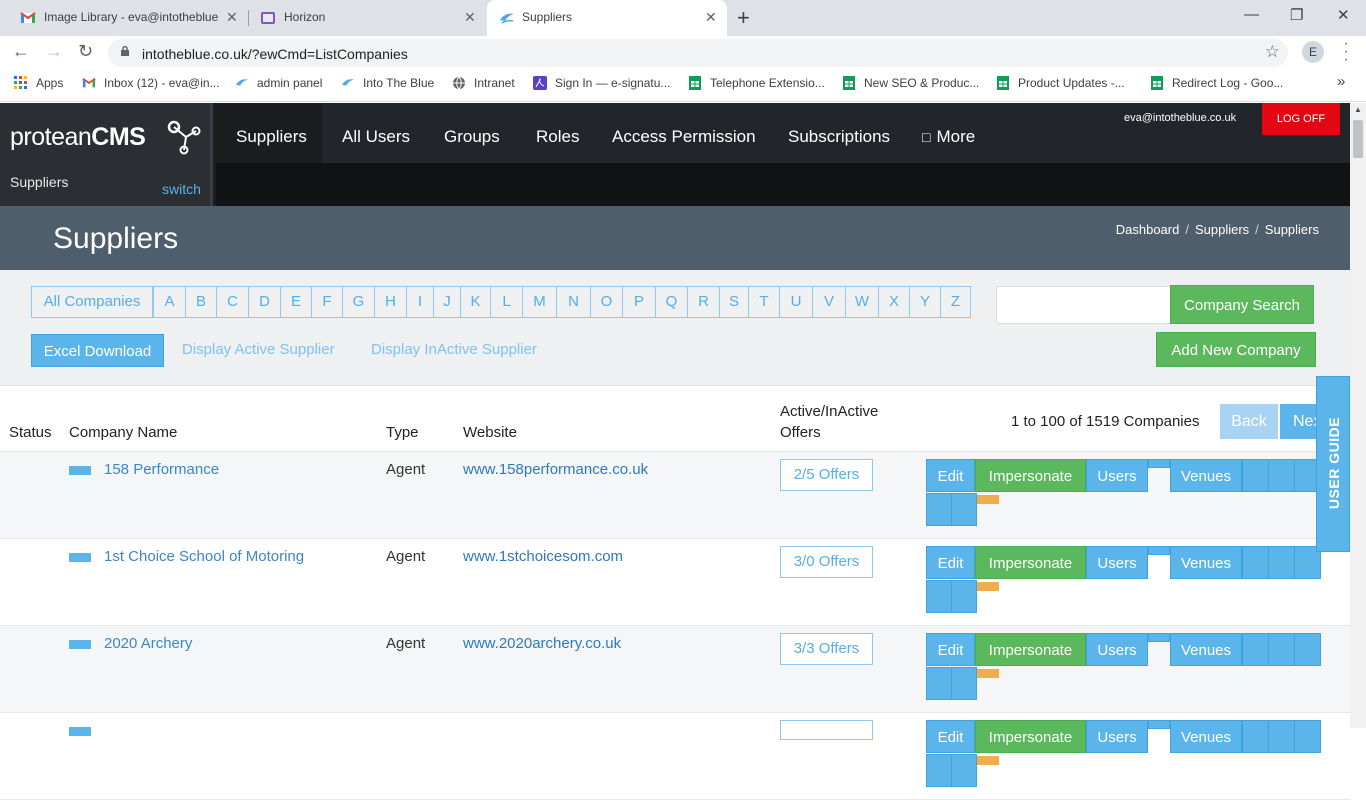 Image resolution: width=1366 pixels, height=800 pixels. I want to click on filter-letter-a: A, so click(169, 302).